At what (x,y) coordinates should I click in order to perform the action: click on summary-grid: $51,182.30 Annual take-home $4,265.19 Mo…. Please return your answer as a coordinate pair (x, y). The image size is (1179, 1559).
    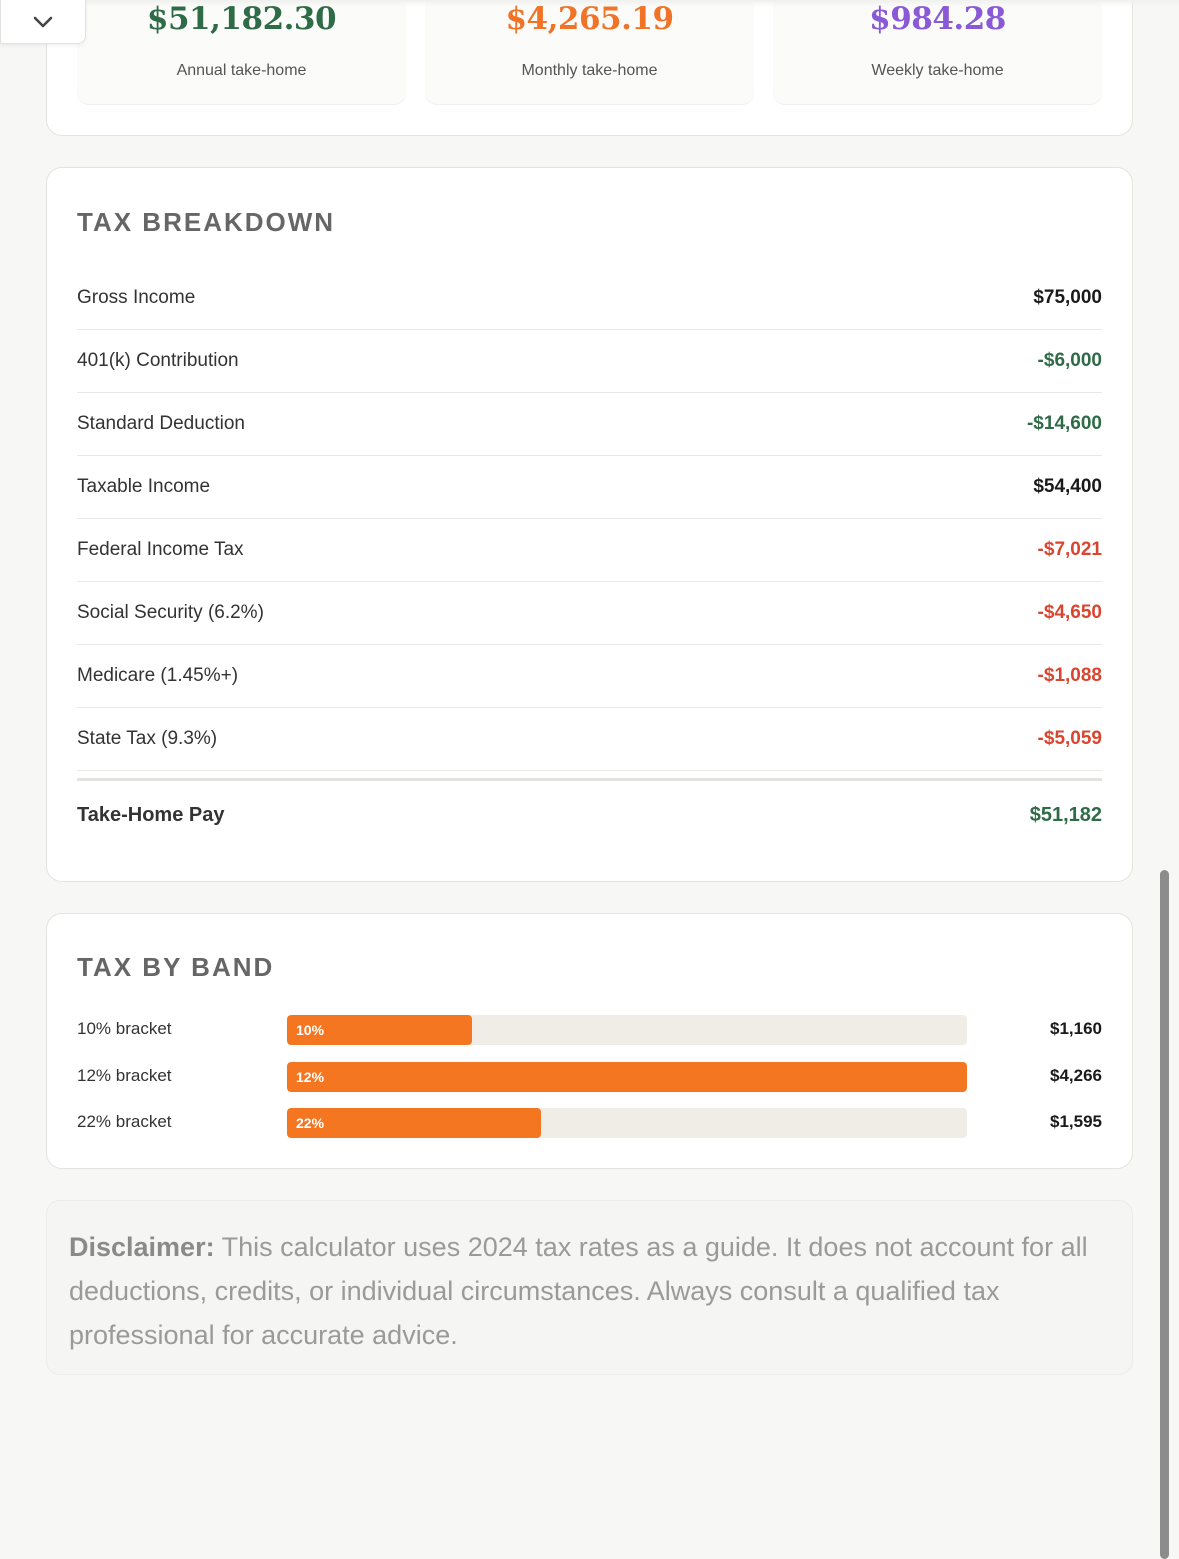
    Looking at the image, I should click on (590, 52).